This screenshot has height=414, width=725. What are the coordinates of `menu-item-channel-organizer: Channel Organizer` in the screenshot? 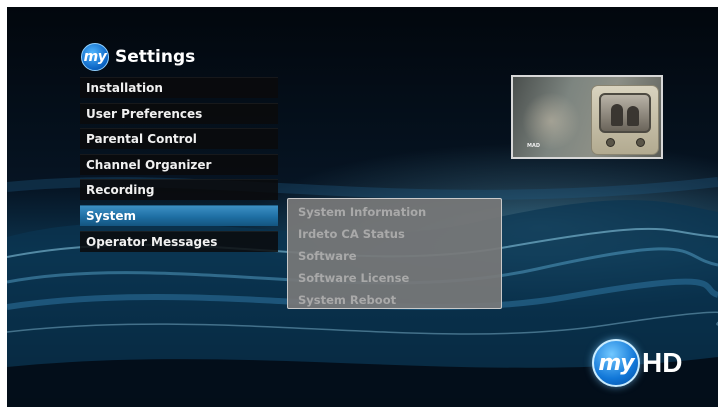 It's located at (179, 164).